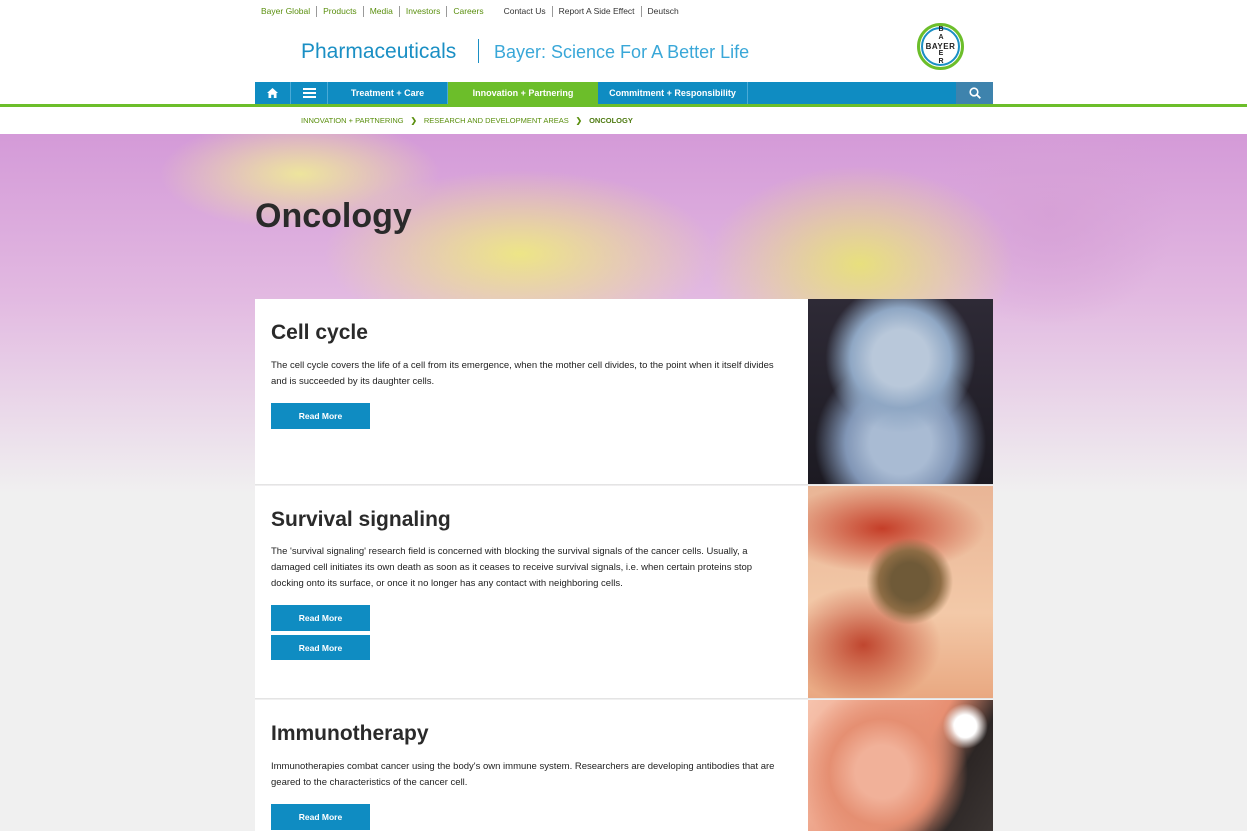 Image resolution: width=1247 pixels, height=831 pixels. What do you see at coordinates (622, 52) in the screenshot?
I see `site-tagline: Bayer: Science For A Better Life` at bounding box center [622, 52].